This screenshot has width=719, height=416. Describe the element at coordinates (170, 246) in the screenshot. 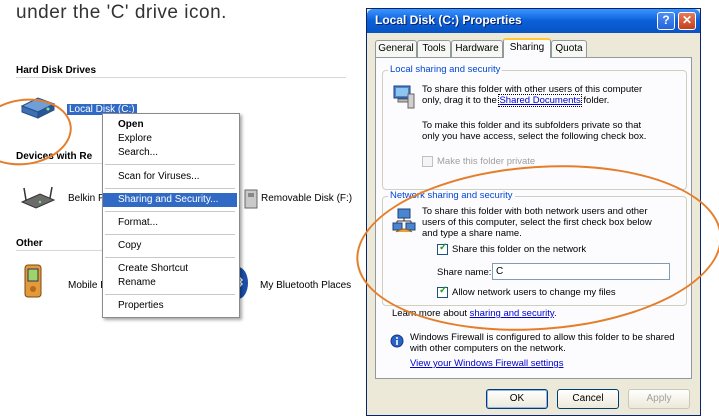

I see `menu-item-copy: Copy` at that location.